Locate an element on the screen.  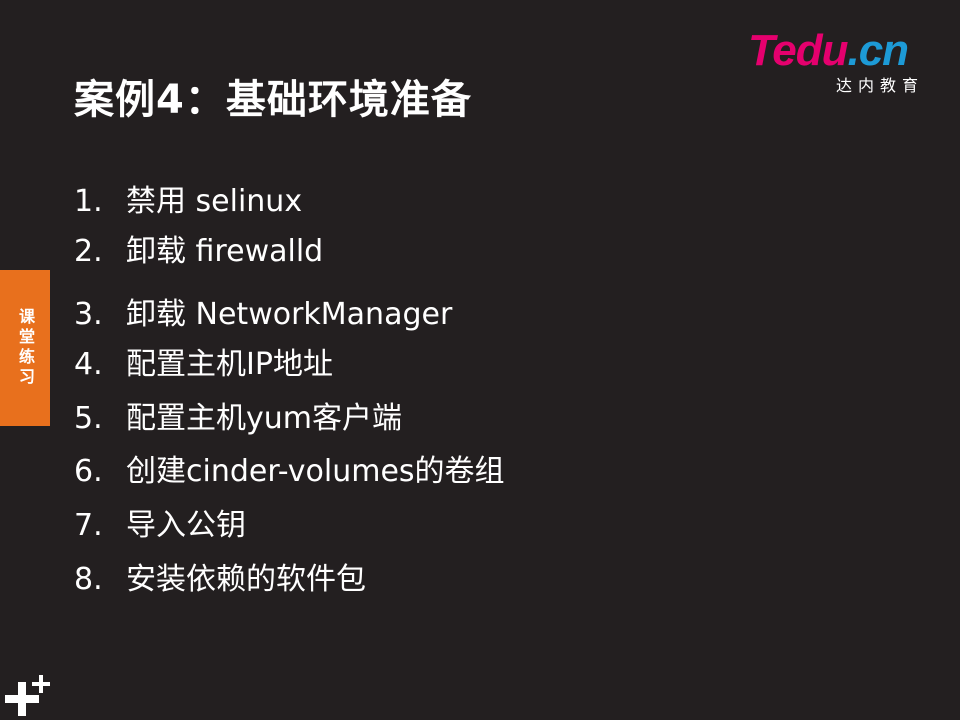
list-item-number: 8. is located at coordinates (88, 579).